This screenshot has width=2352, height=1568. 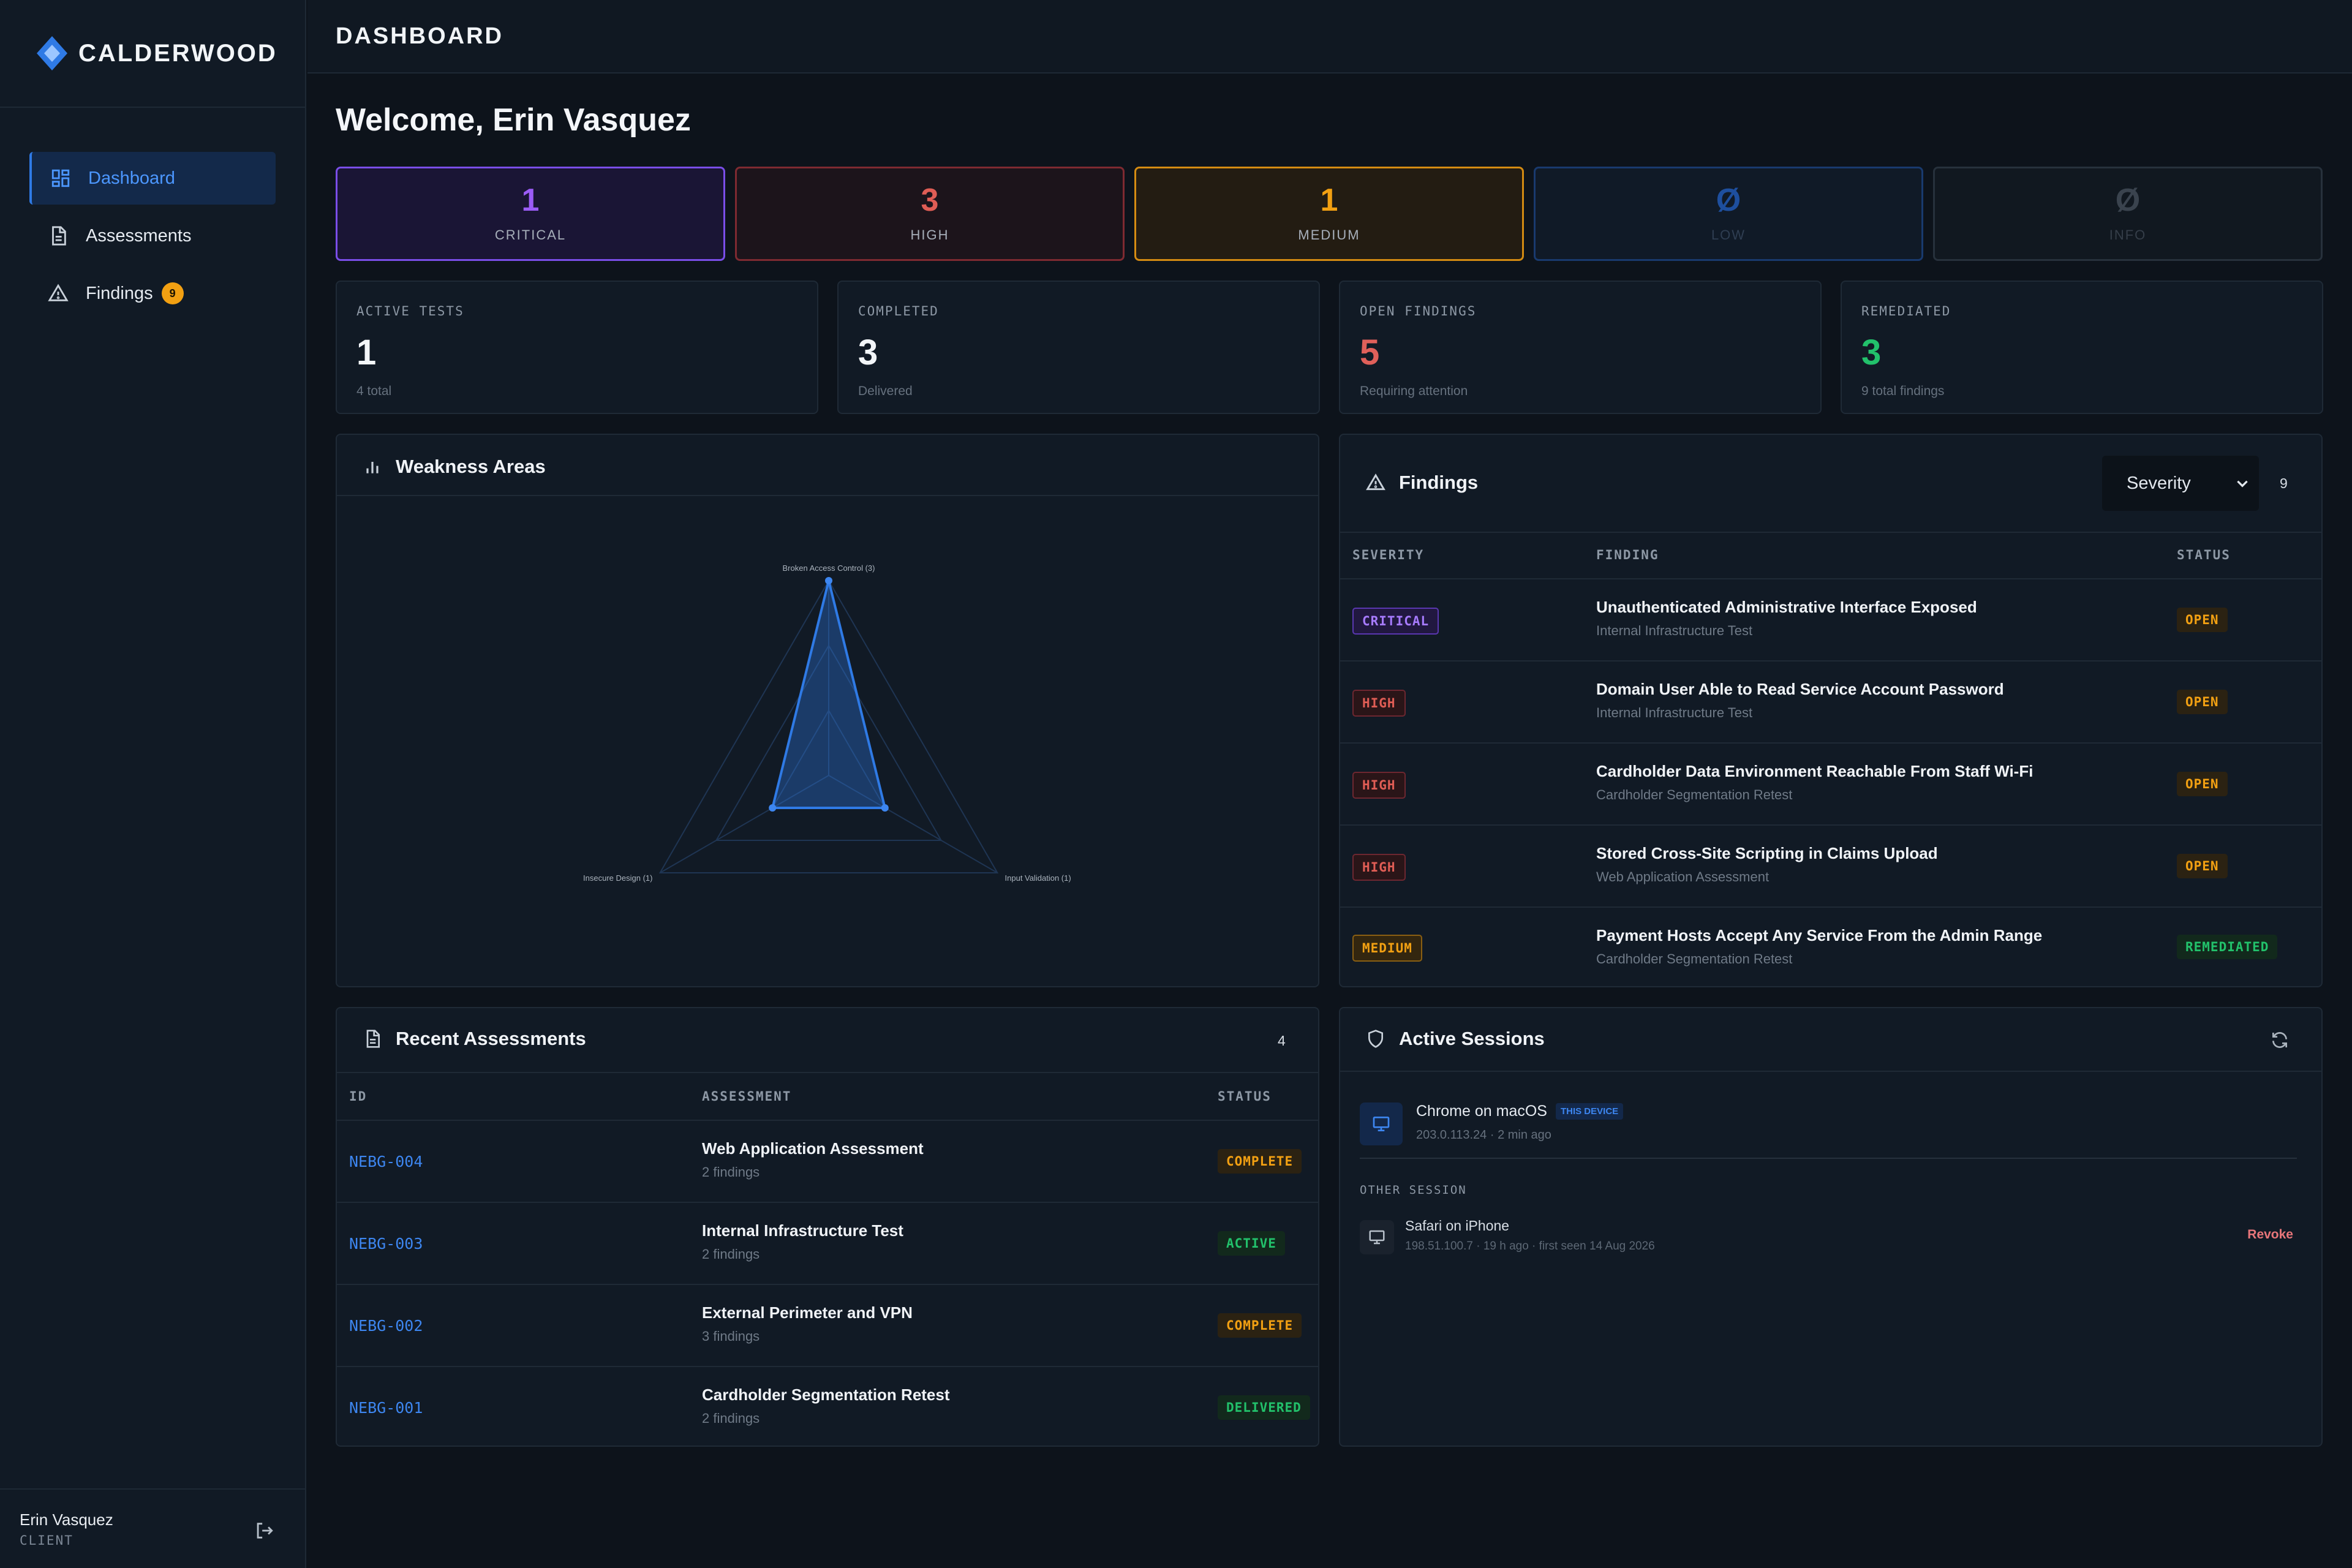 I want to click on monitor-icon, so click(x=1377, y=1238).